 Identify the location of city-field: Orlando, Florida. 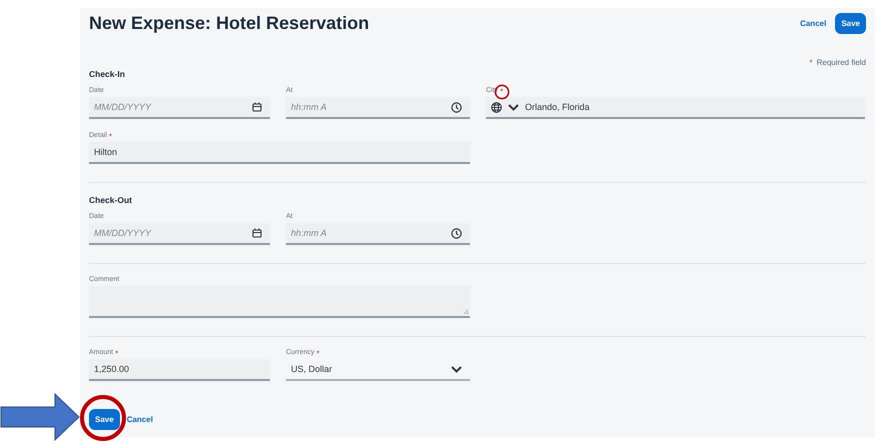
(675, 108).